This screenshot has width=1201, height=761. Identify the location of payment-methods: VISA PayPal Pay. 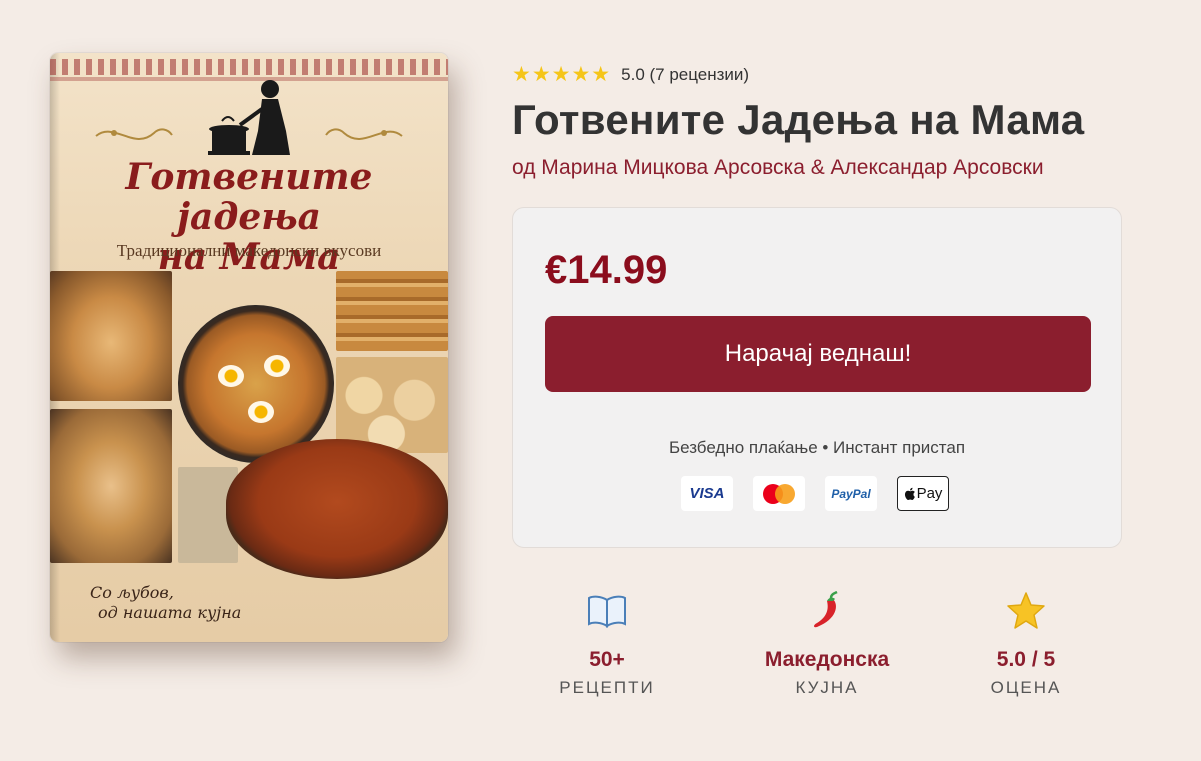
(815, 493).